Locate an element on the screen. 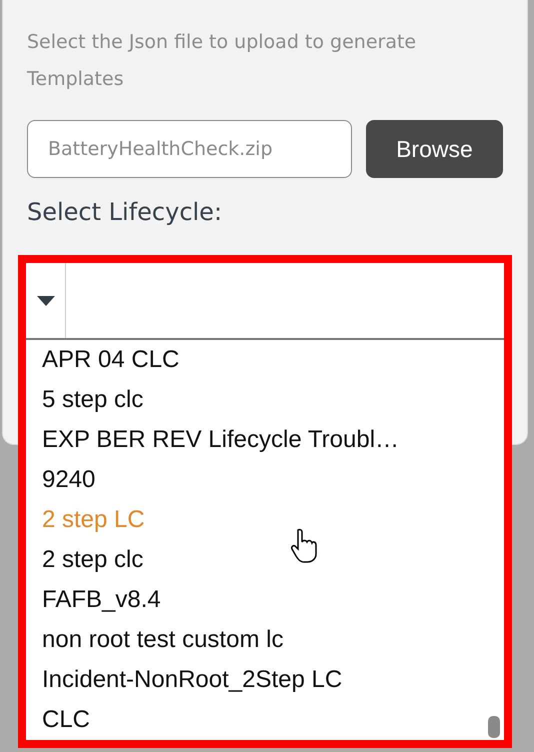 The height and width of the screenshot is (752, 534). dropdown-option: 2 step clc is located at coordinates (265, 560).